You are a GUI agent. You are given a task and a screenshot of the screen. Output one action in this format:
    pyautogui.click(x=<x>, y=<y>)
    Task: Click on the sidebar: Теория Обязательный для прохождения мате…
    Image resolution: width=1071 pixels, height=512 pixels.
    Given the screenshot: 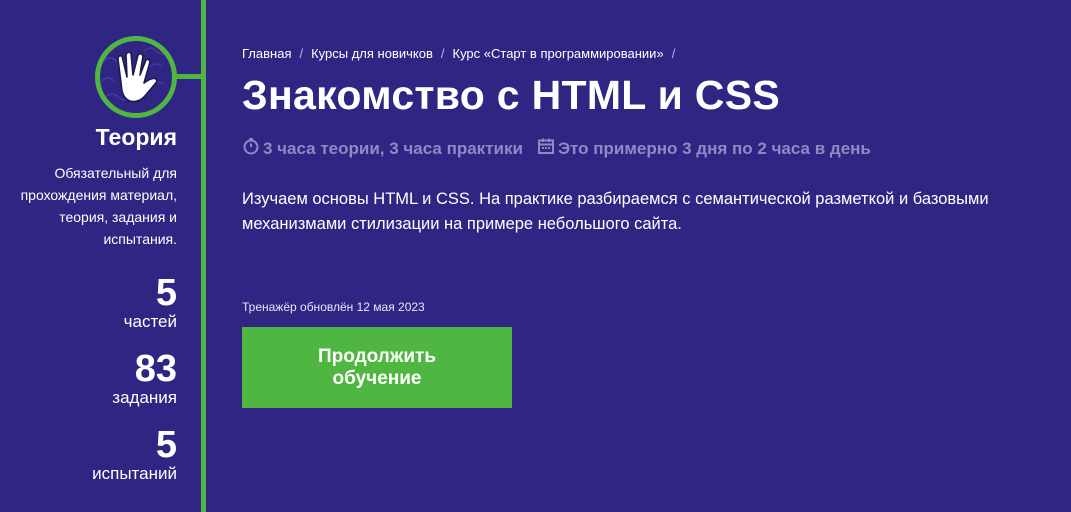 What is the action you would take?
    pyautogui.click(x=88, y=302)
    